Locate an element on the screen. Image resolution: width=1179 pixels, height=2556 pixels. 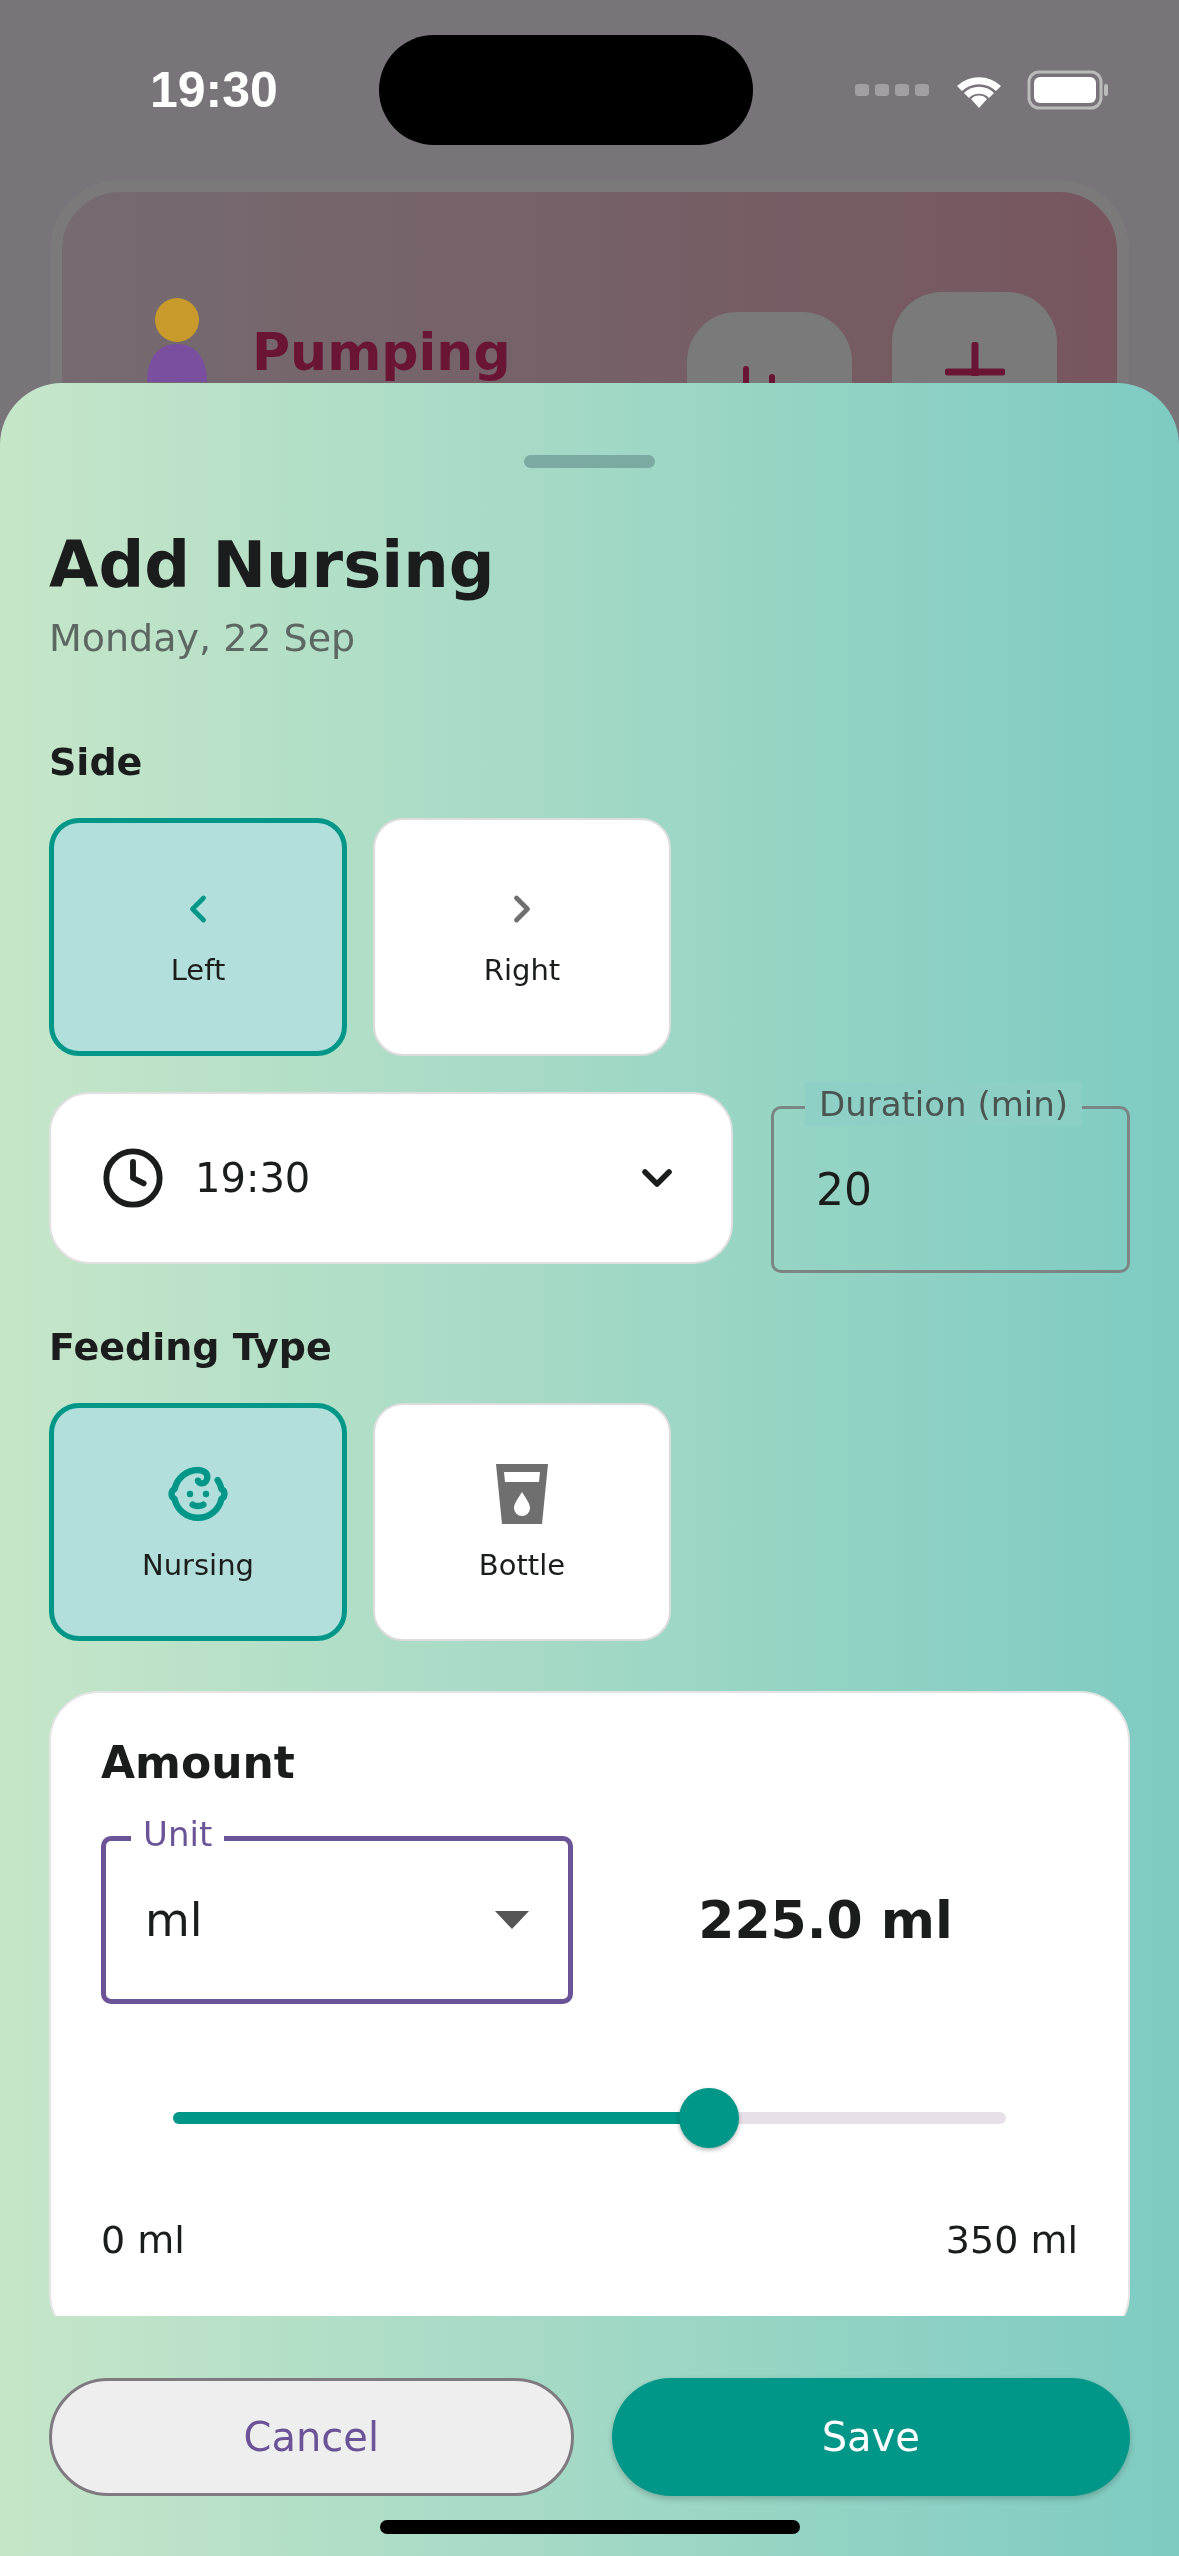
slider-thumb is located at coordinates (708, 2118).